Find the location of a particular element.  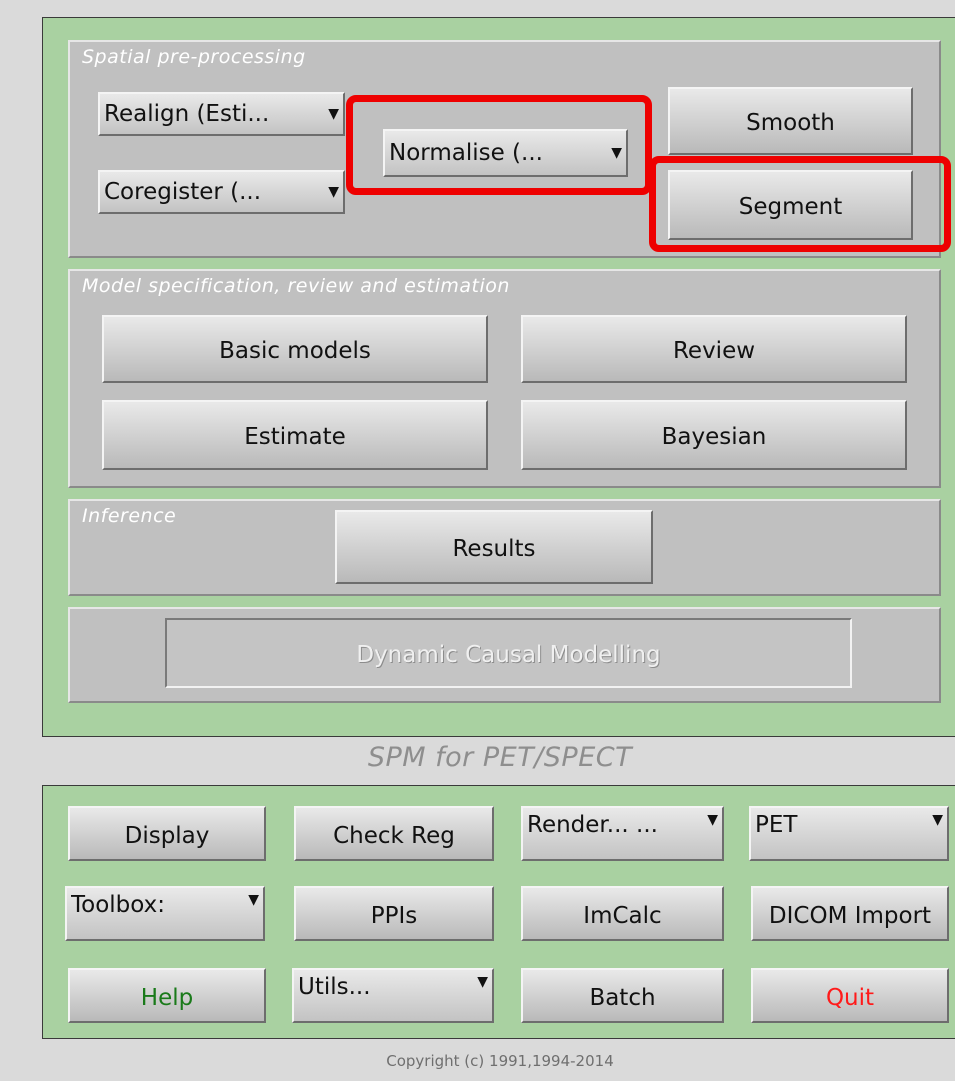

toolbox-dropdown-label: Toolbox: is located at coordinates (118, 905).